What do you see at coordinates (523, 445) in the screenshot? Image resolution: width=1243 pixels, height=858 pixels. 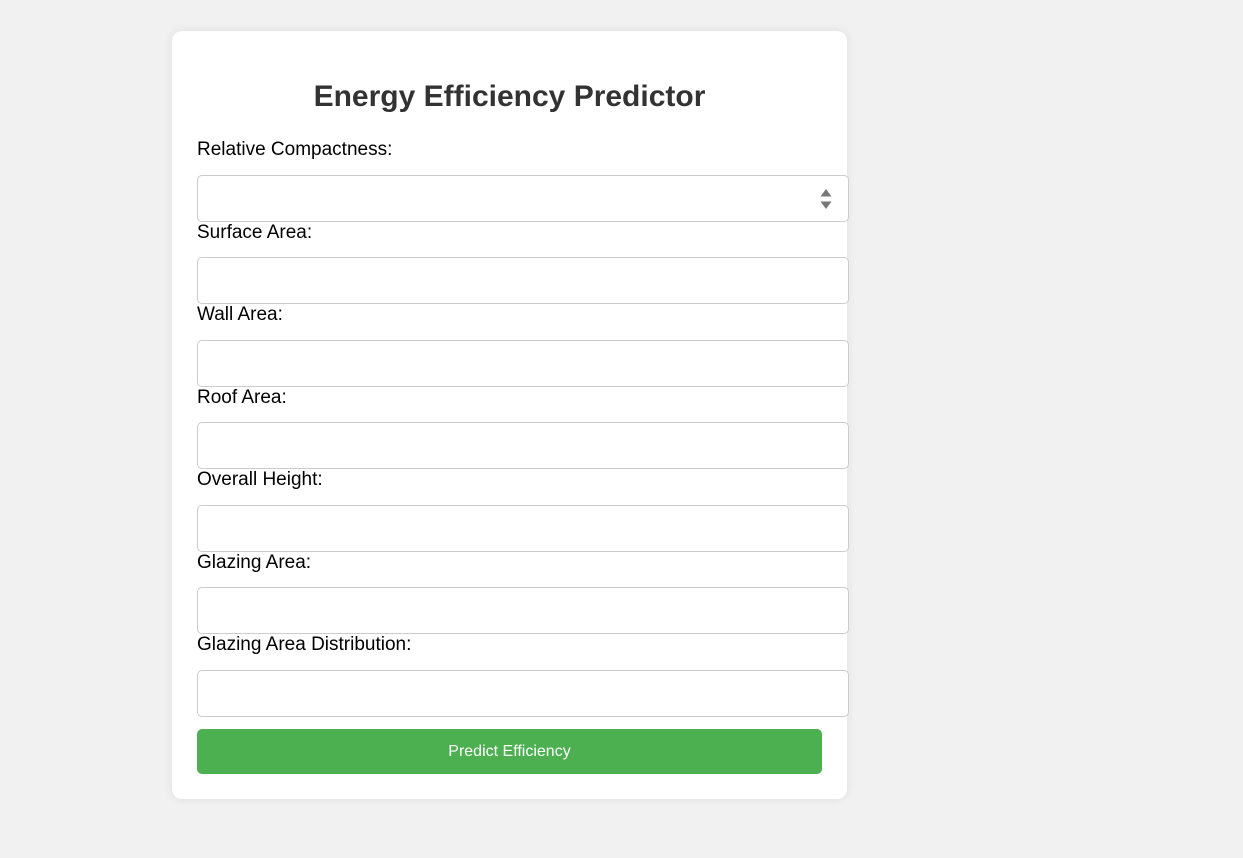 I see `roof-area-input` at bounding box center [523, 445].